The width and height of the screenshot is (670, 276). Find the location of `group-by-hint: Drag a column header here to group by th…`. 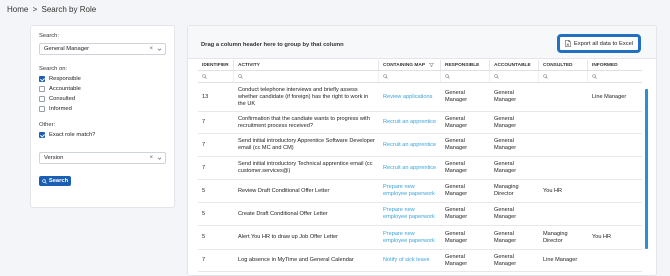

group-by-hint: Drag a column header here to group by th… is located at coordinates (272, 45).